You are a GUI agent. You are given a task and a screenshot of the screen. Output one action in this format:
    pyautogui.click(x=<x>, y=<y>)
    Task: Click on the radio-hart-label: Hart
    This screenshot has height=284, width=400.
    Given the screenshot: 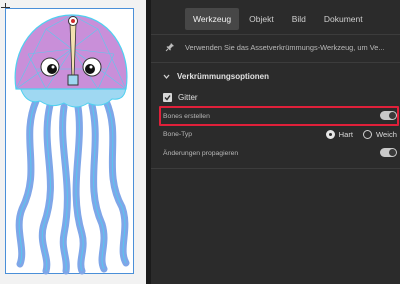 What is the action you would take?
    pyautogui.click(x=346, y=134)
    